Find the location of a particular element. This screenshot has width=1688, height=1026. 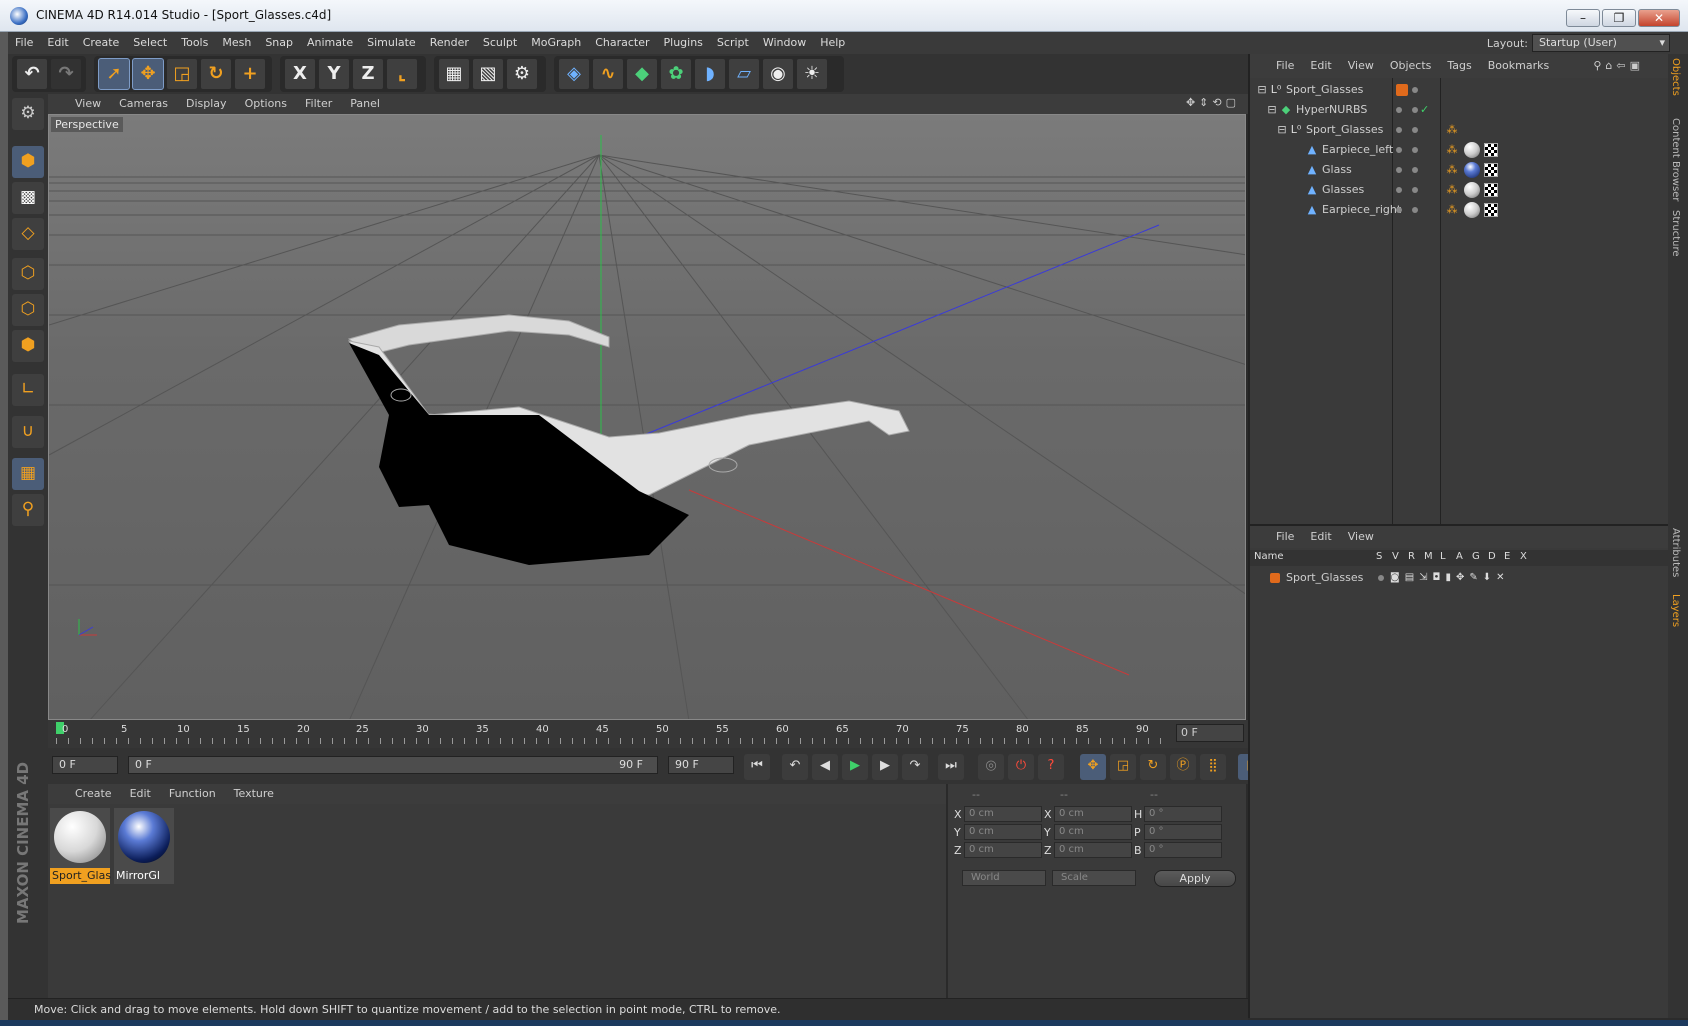

coordinate-system-icon: ⌞ is located at coordinates (402, 74).